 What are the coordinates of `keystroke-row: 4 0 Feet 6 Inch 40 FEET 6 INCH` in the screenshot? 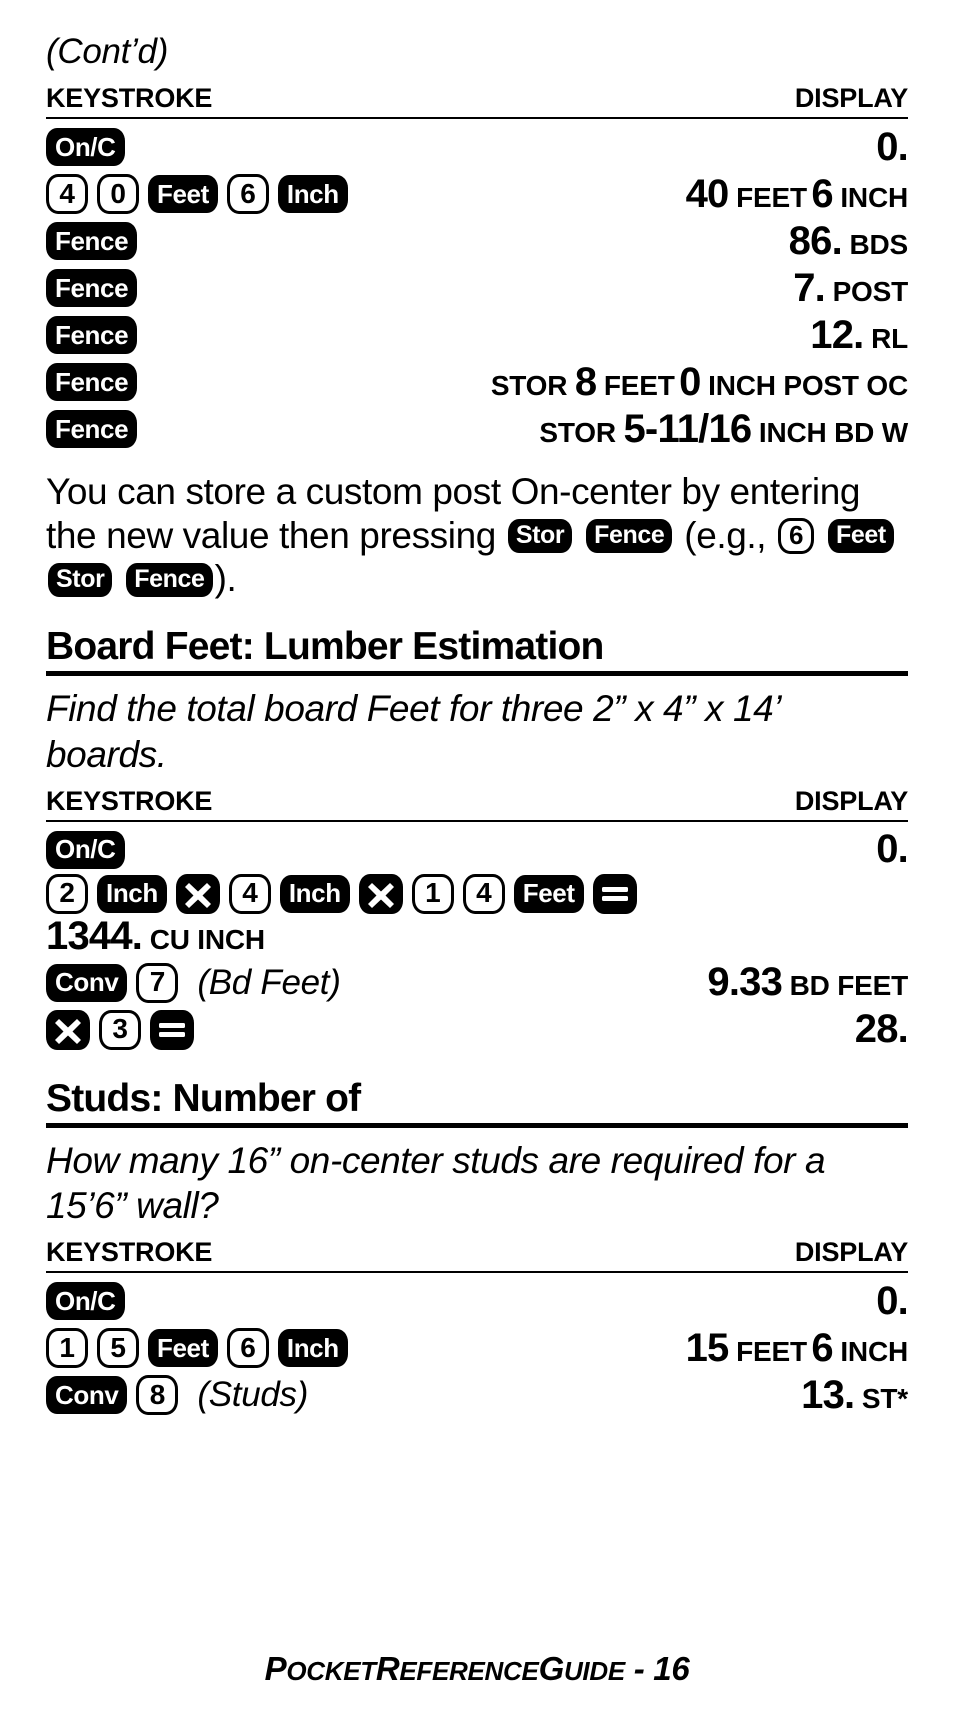 It's located at (477, 194).